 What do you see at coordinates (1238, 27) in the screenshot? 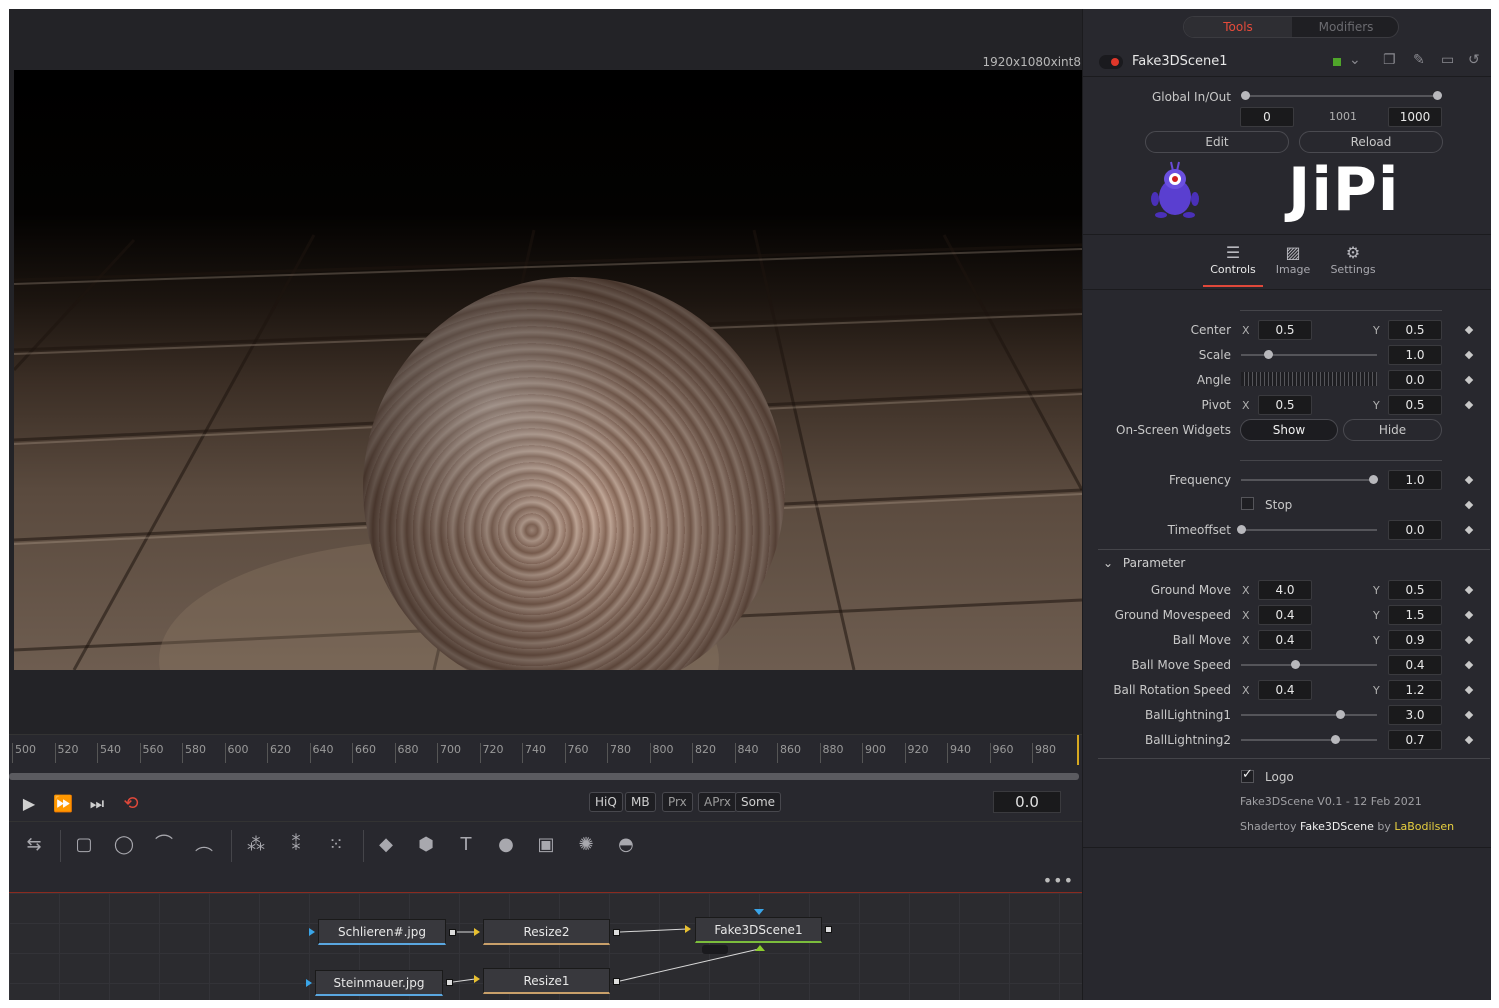
I see `tab-tools: Tools` at bounding box center [1238, 27].